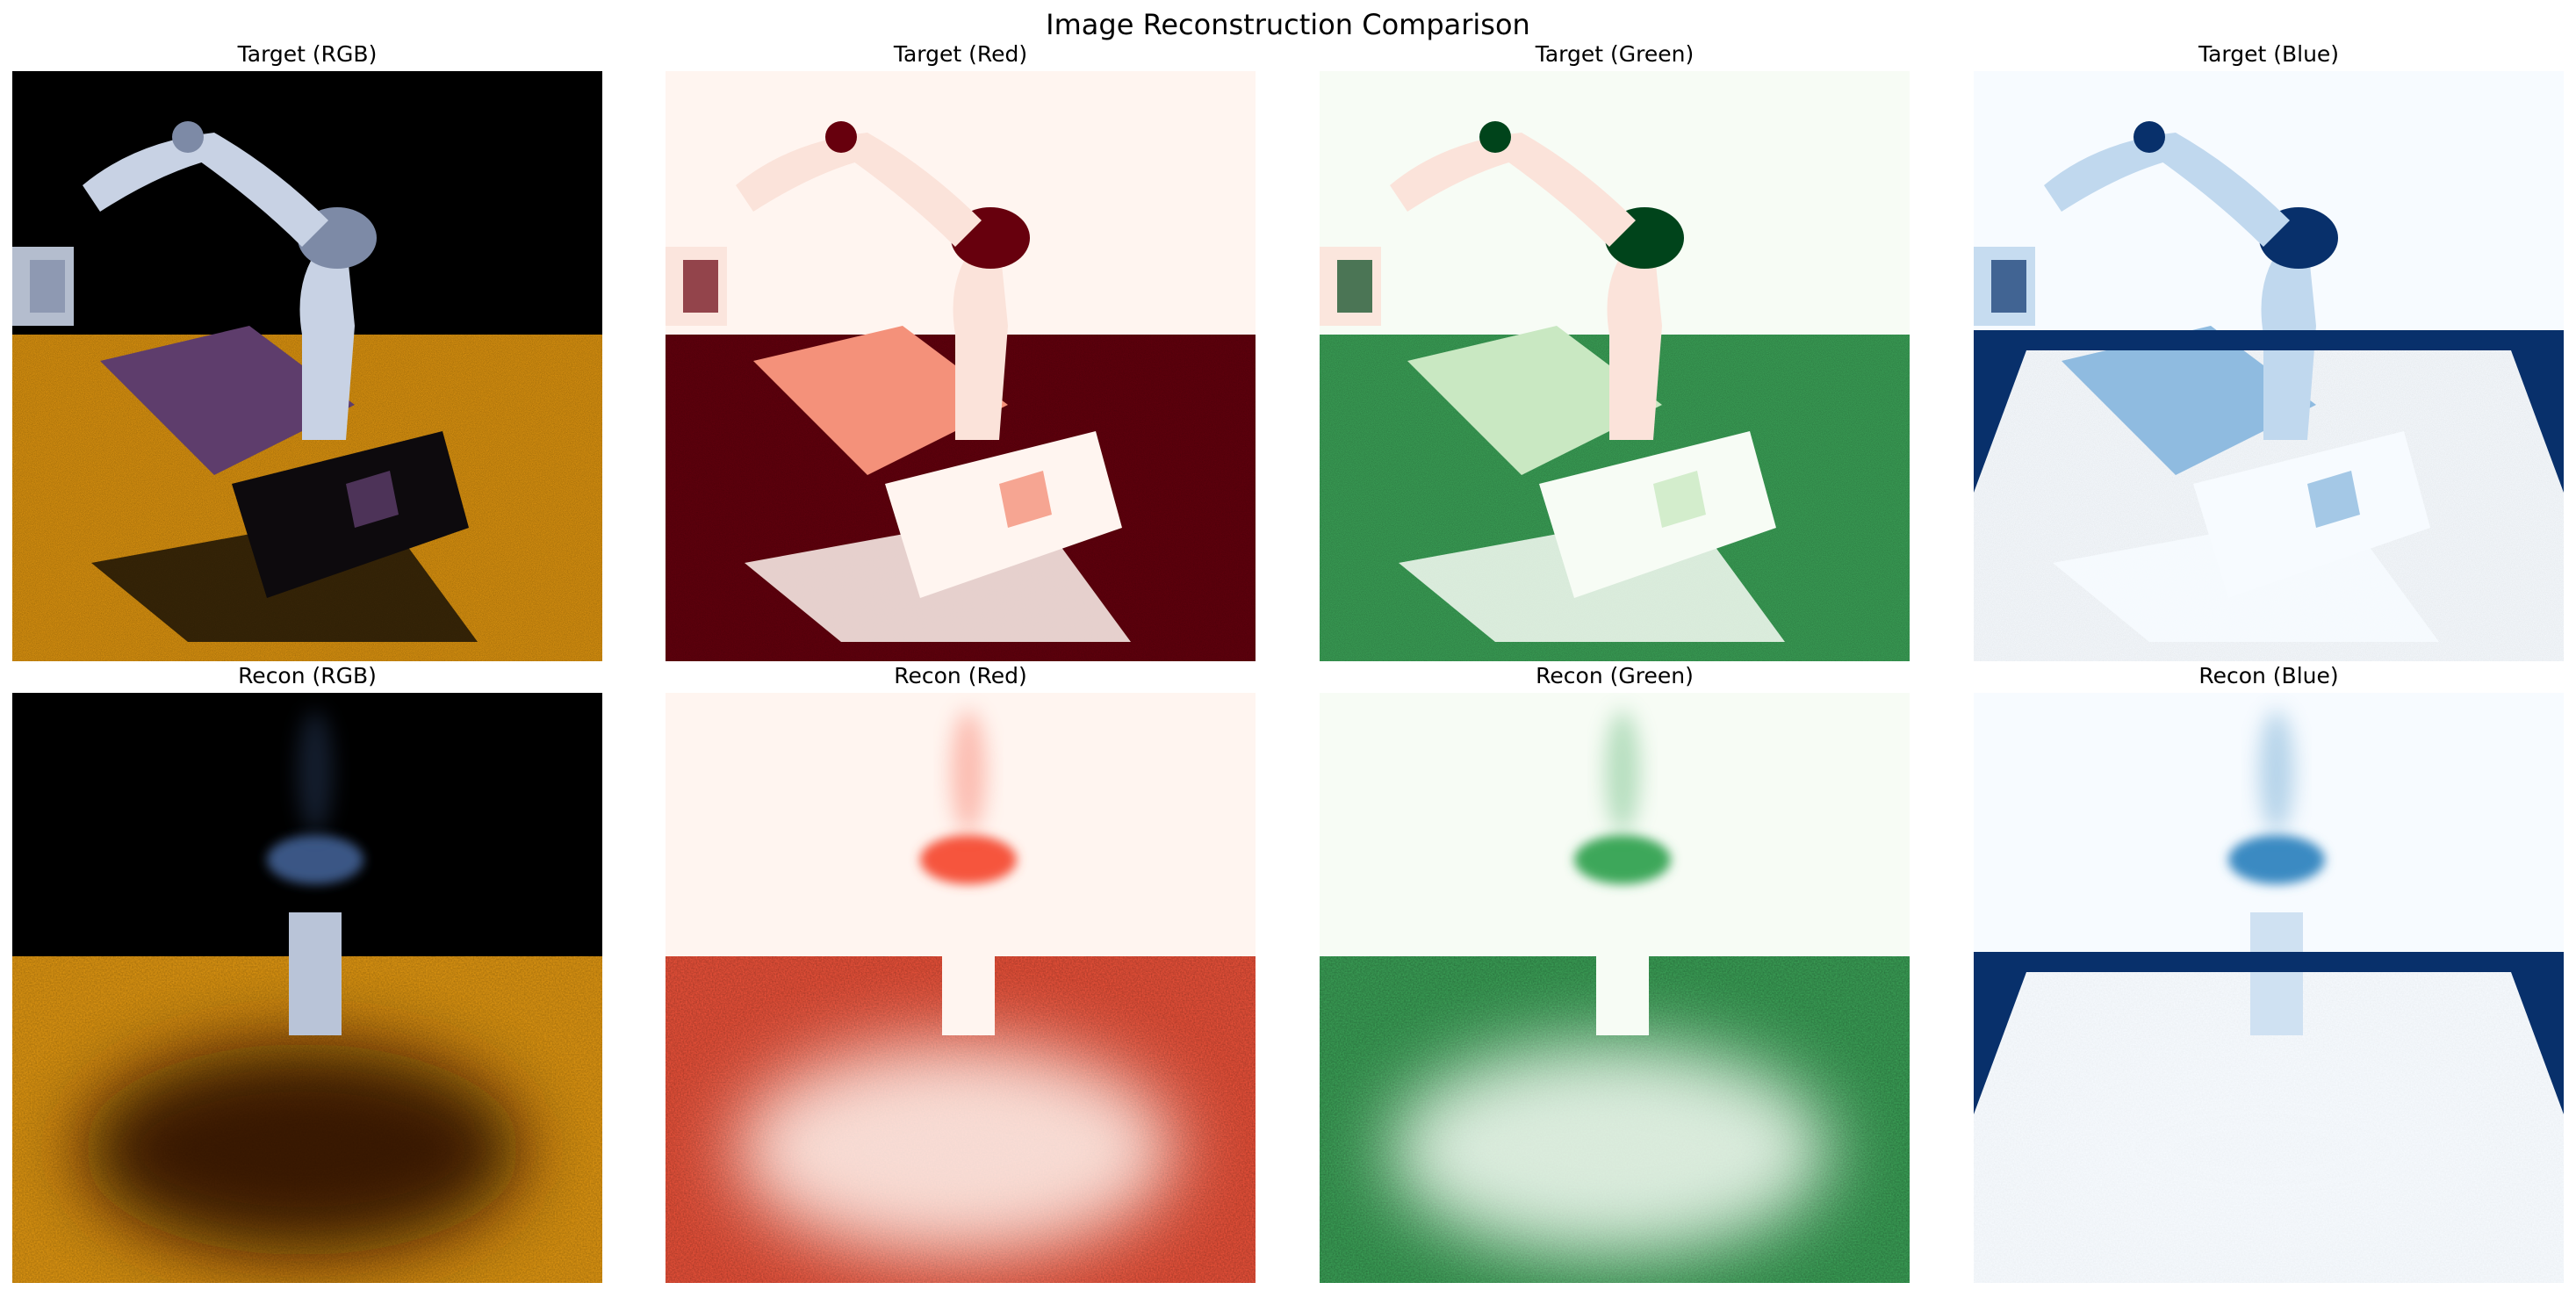 Image resolution: width=2576 pixels, height=1297 pixels. I want to click on panel-title-target-rgb: Target (RGB), so click(307, 54).